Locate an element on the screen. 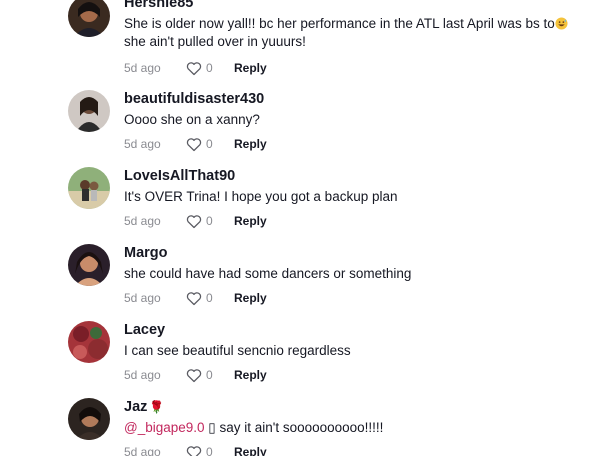 Image resolution: width=600 pixels, height=456 pixels. comment-username: Jaz 🌹 is located at coordinates (144, 407).